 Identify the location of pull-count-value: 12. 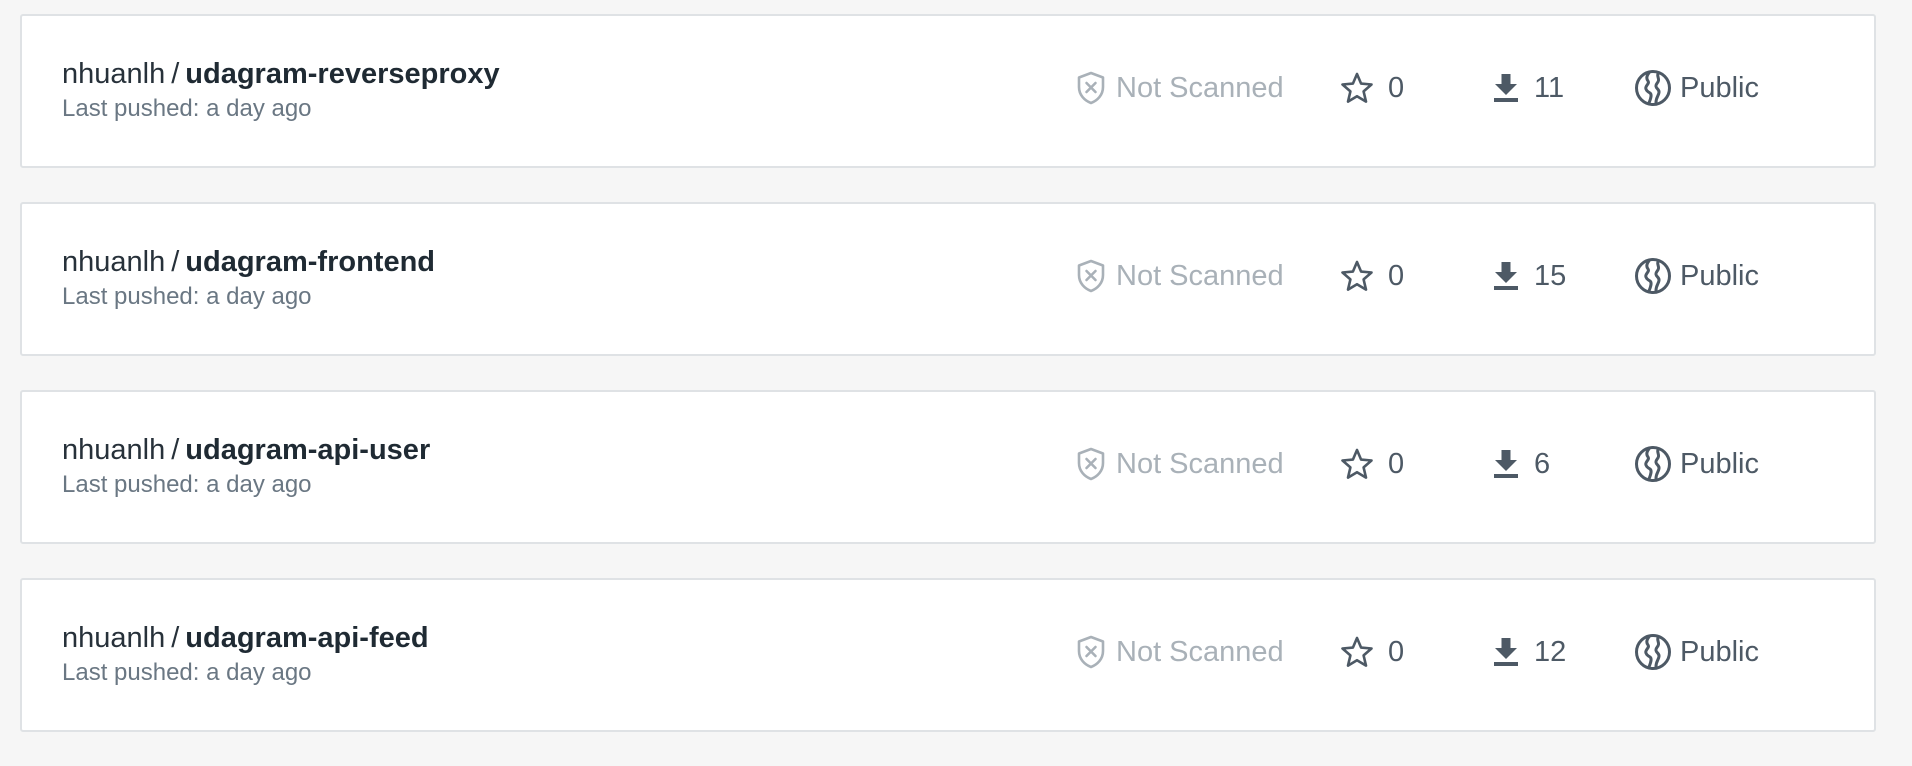
(1550, 651).